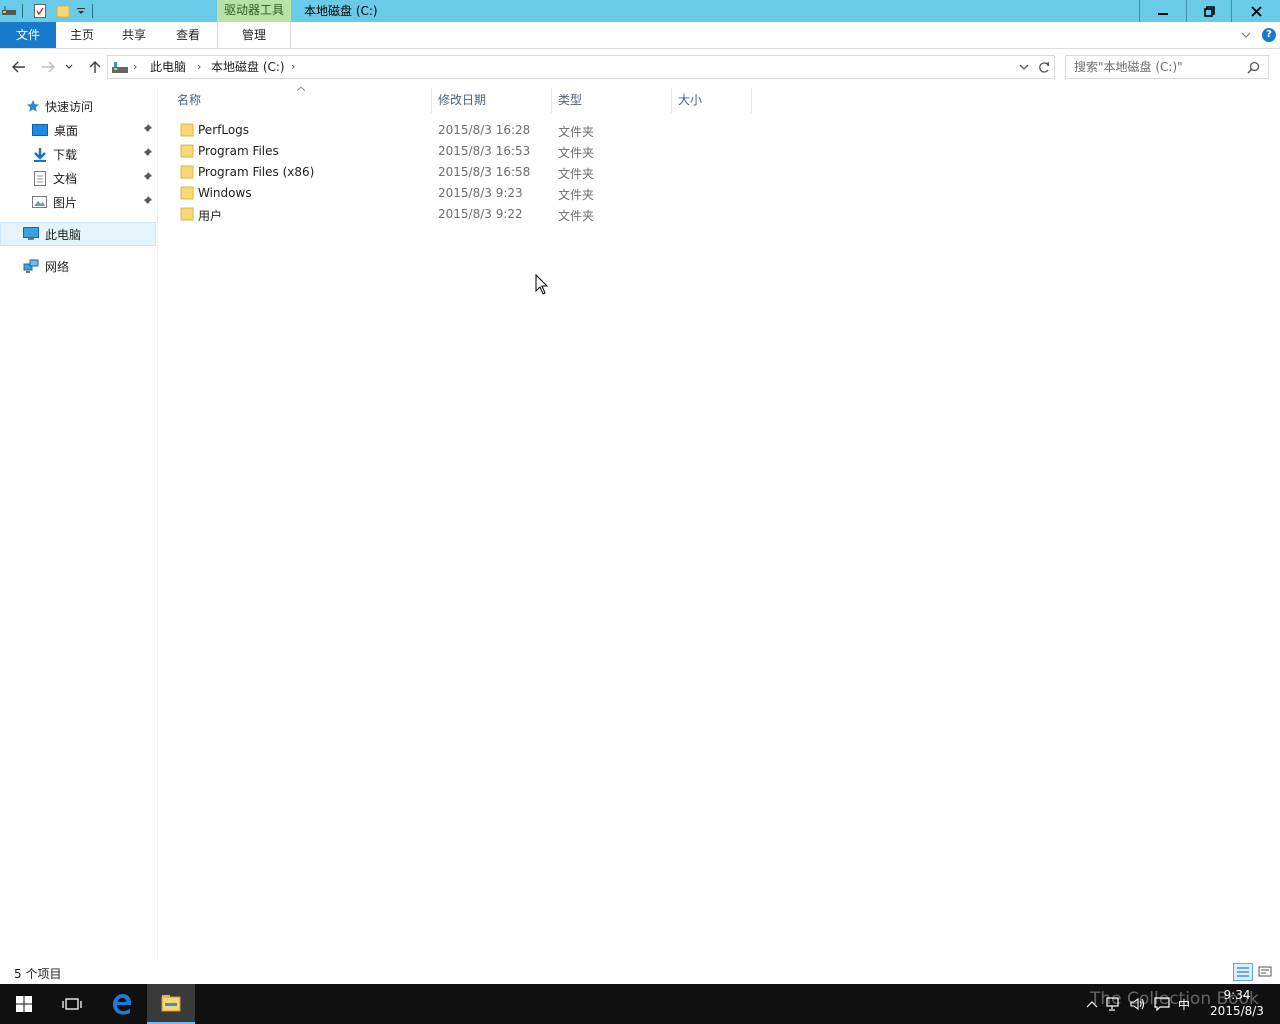 The width and height of the screenshot is (1280, 1024). Describe the element at coordinates (28, 35) in the screenshot. I see `tab-file: 文件` at that location.